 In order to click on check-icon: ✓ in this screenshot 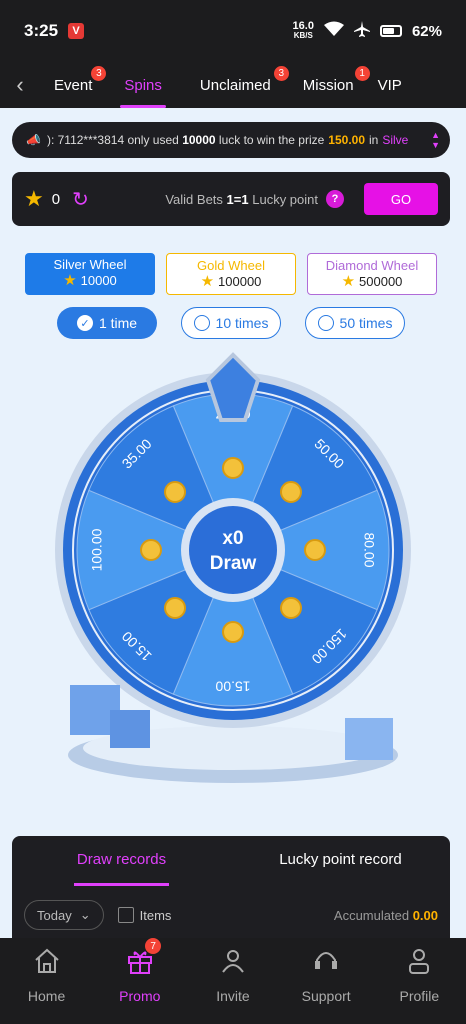, I will do `click(84, 323)`.